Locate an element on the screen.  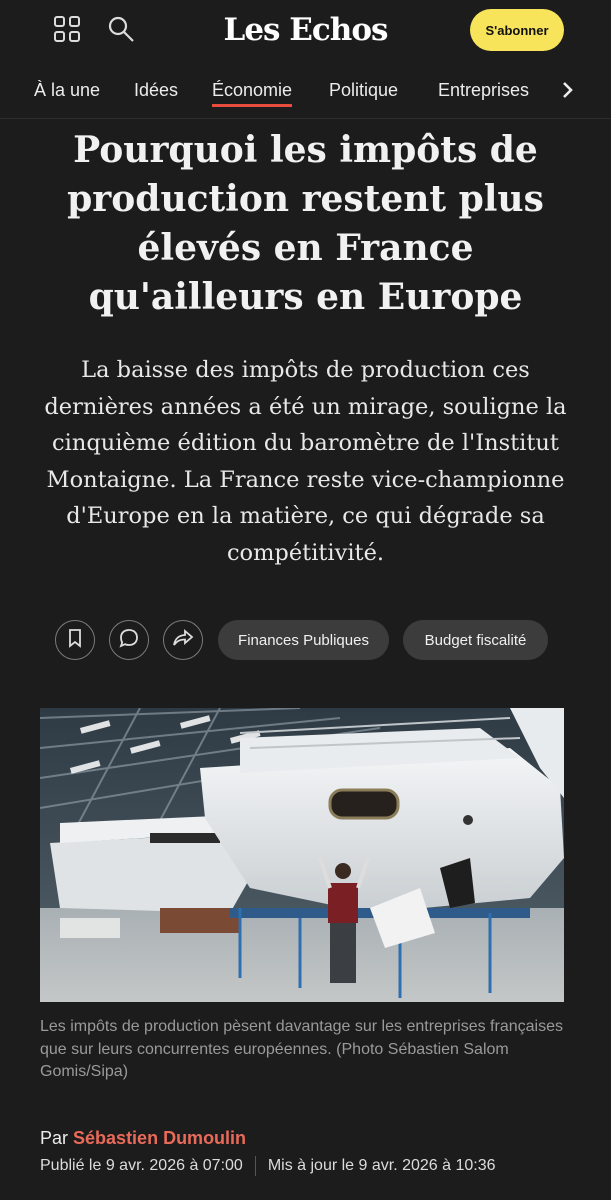
nav-item-economie: Économie is located at coordinates (252, 93).